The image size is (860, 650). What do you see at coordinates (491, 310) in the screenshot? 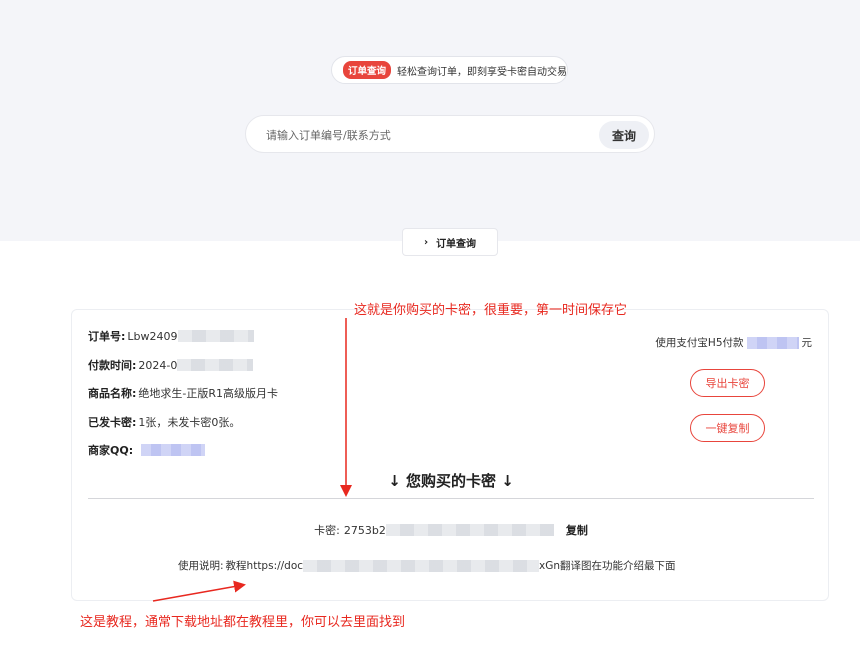
I see `annotation-card-key: 这就是你购买的卡密，很重要，第一时间保存它` at bounding box center [491, 310].